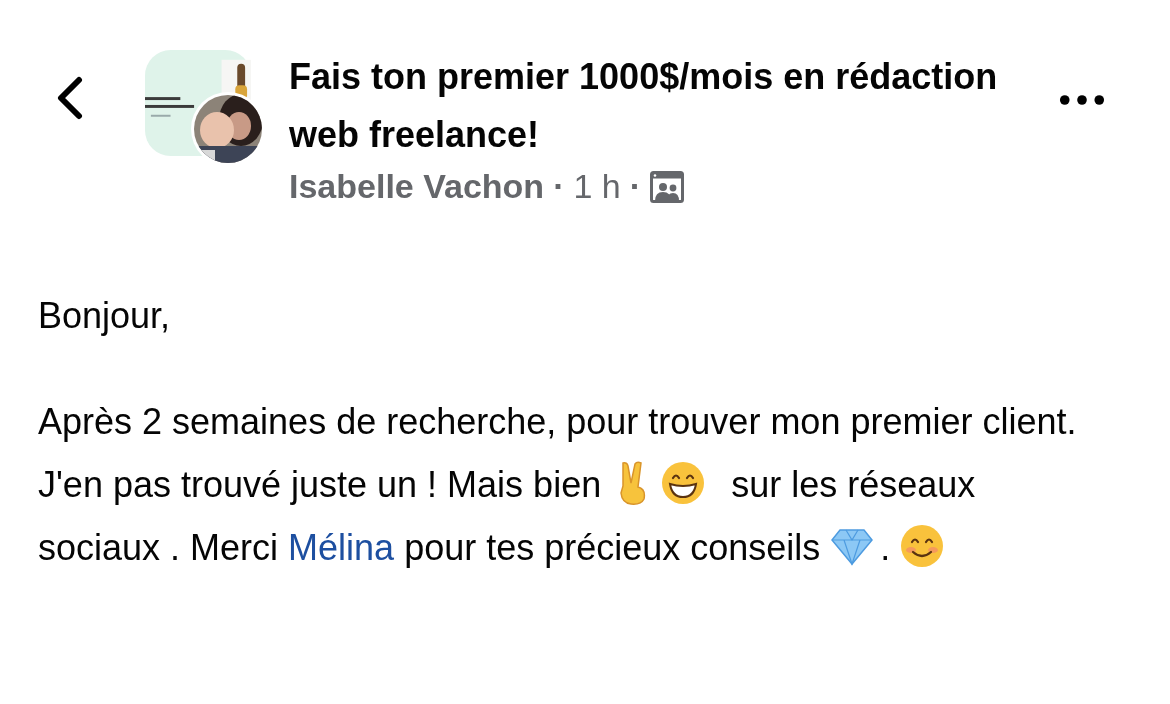 The height and width of the screenshot is (704, 1170). What do you see at coordinates (597, 186) in the screenshot?
I see `post-time: 1 h` at bounding box center [597, 186].